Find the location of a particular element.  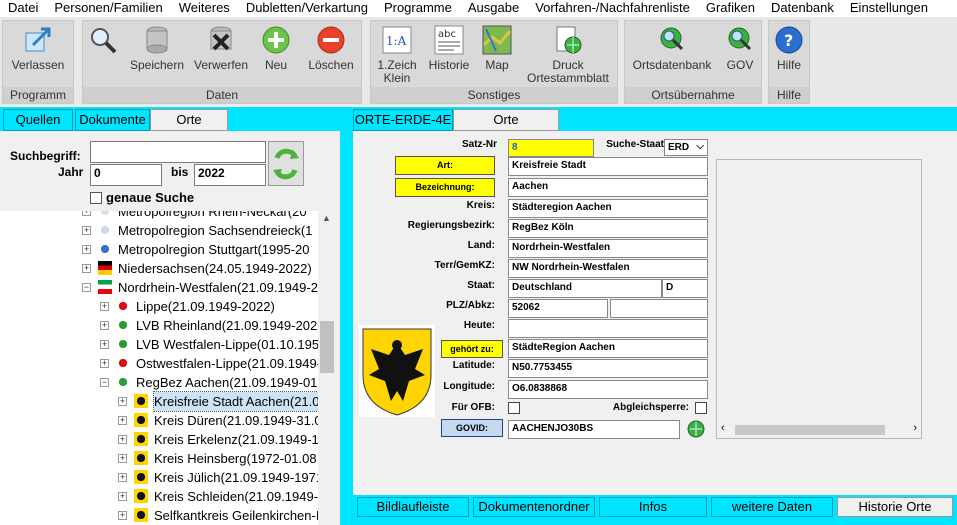

bezeichnung-button: Bezeichnung: is located at coordinates (445, 187).